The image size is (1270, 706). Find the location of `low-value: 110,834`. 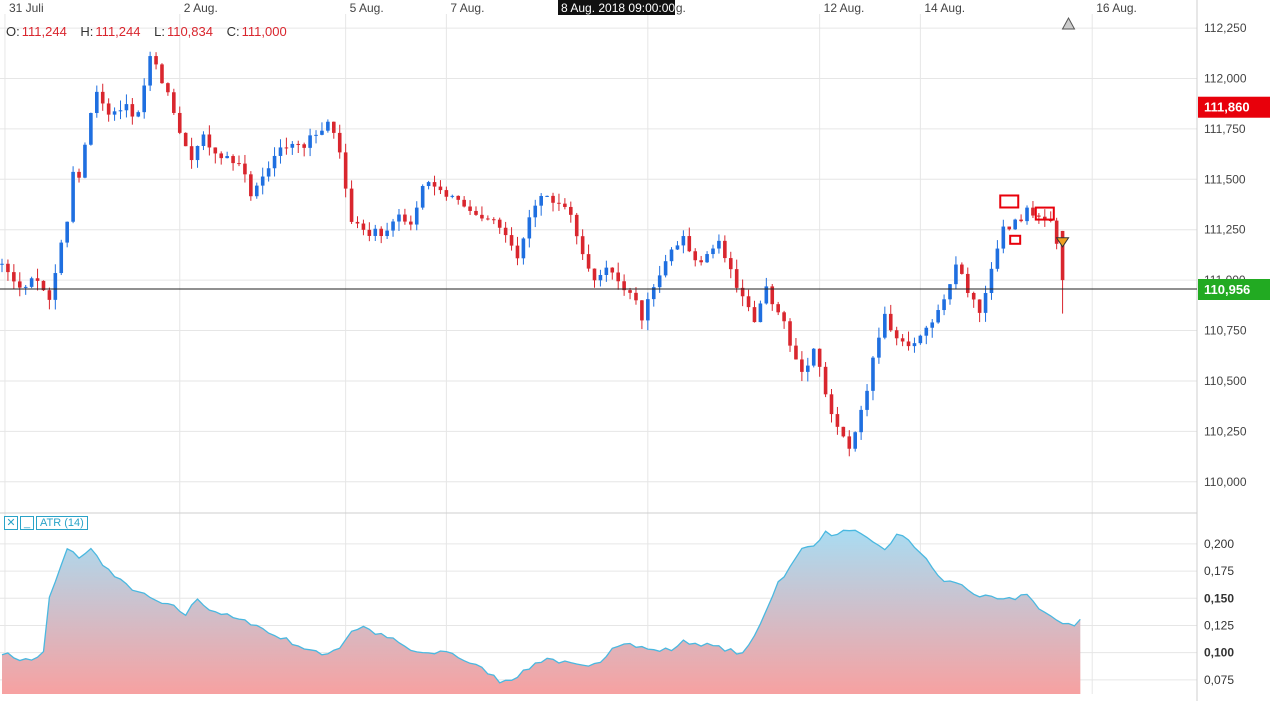

low-value: 110,834 is located at coordinates (189, 31).